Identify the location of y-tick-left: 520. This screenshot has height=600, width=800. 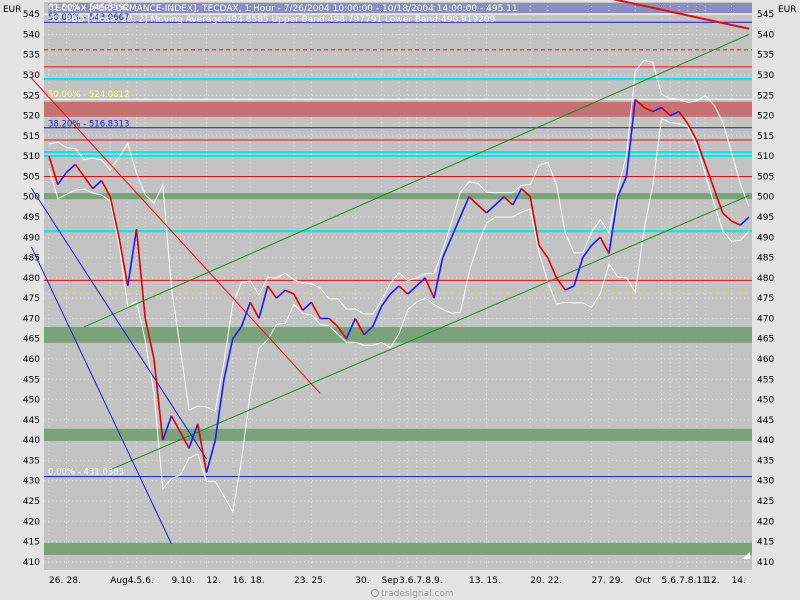
(31, 117).